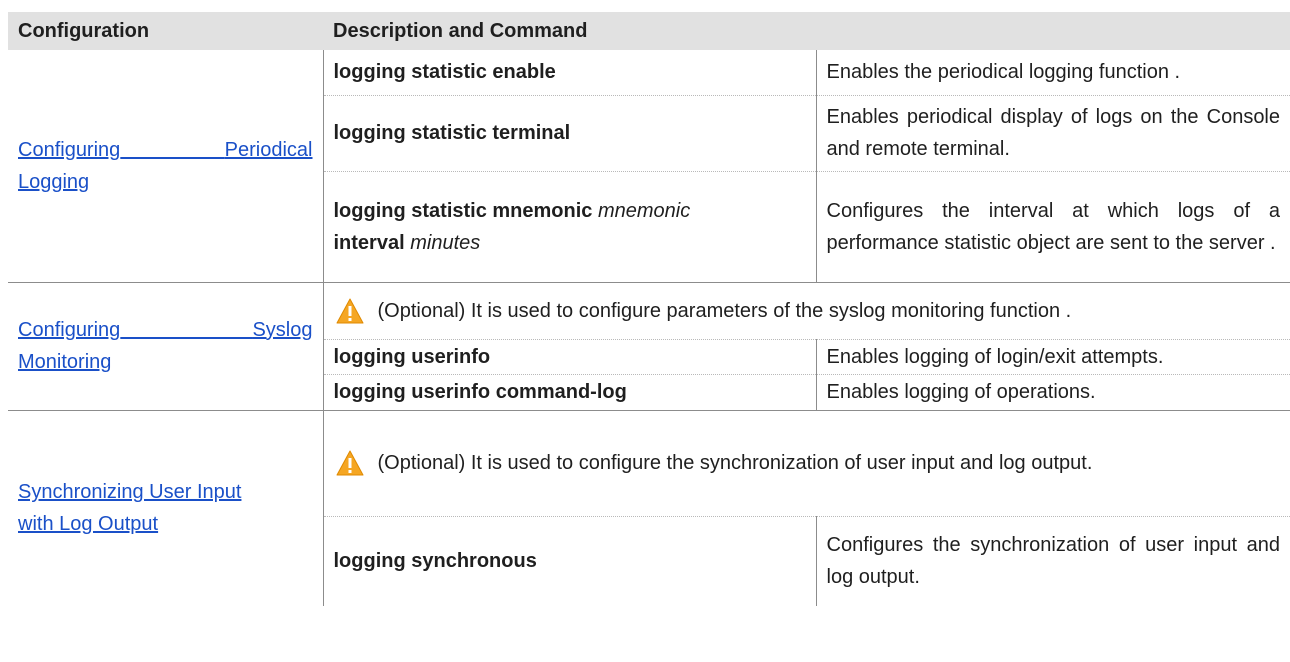 The width and height of the screenshot is (1290, 662). I want to click on table-header-row: Configuration Description and Command, so click(649, 31).